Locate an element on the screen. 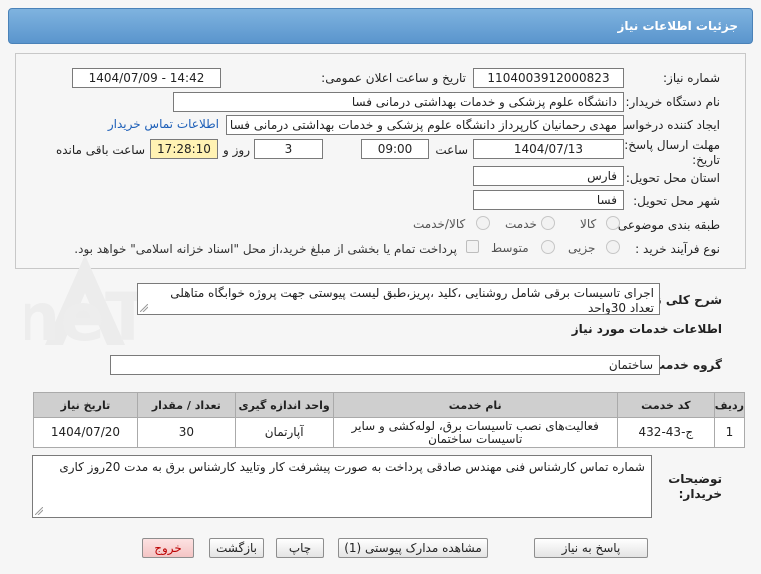  city-field: فسا is located at coordinates (548, 200).